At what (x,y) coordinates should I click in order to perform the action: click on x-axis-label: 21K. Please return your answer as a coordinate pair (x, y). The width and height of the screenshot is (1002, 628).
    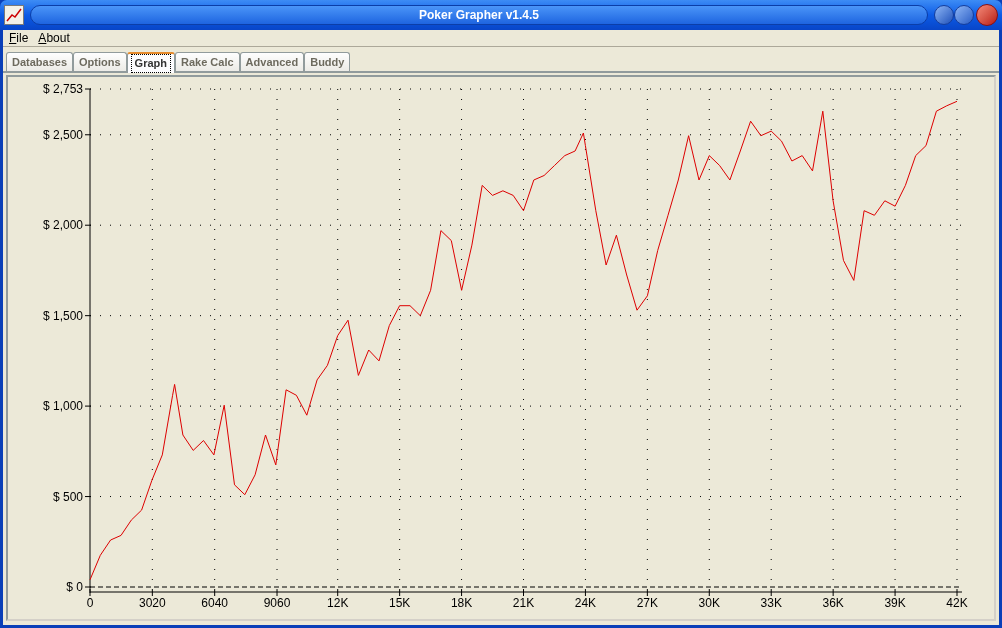
    Looking at the image, I should click on (523, 603).